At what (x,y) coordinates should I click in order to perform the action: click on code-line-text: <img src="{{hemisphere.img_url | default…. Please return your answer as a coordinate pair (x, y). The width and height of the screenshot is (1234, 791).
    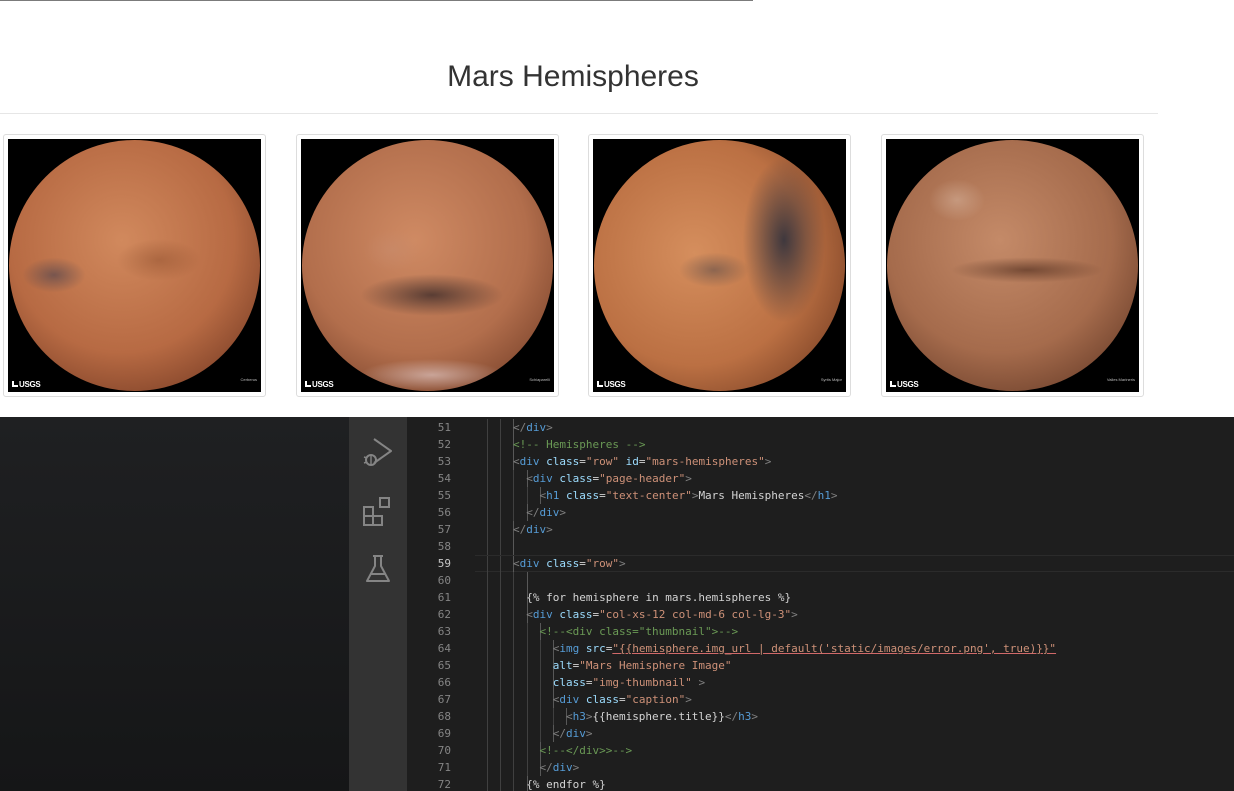
    Looking at the image, I should click on (804, 648).